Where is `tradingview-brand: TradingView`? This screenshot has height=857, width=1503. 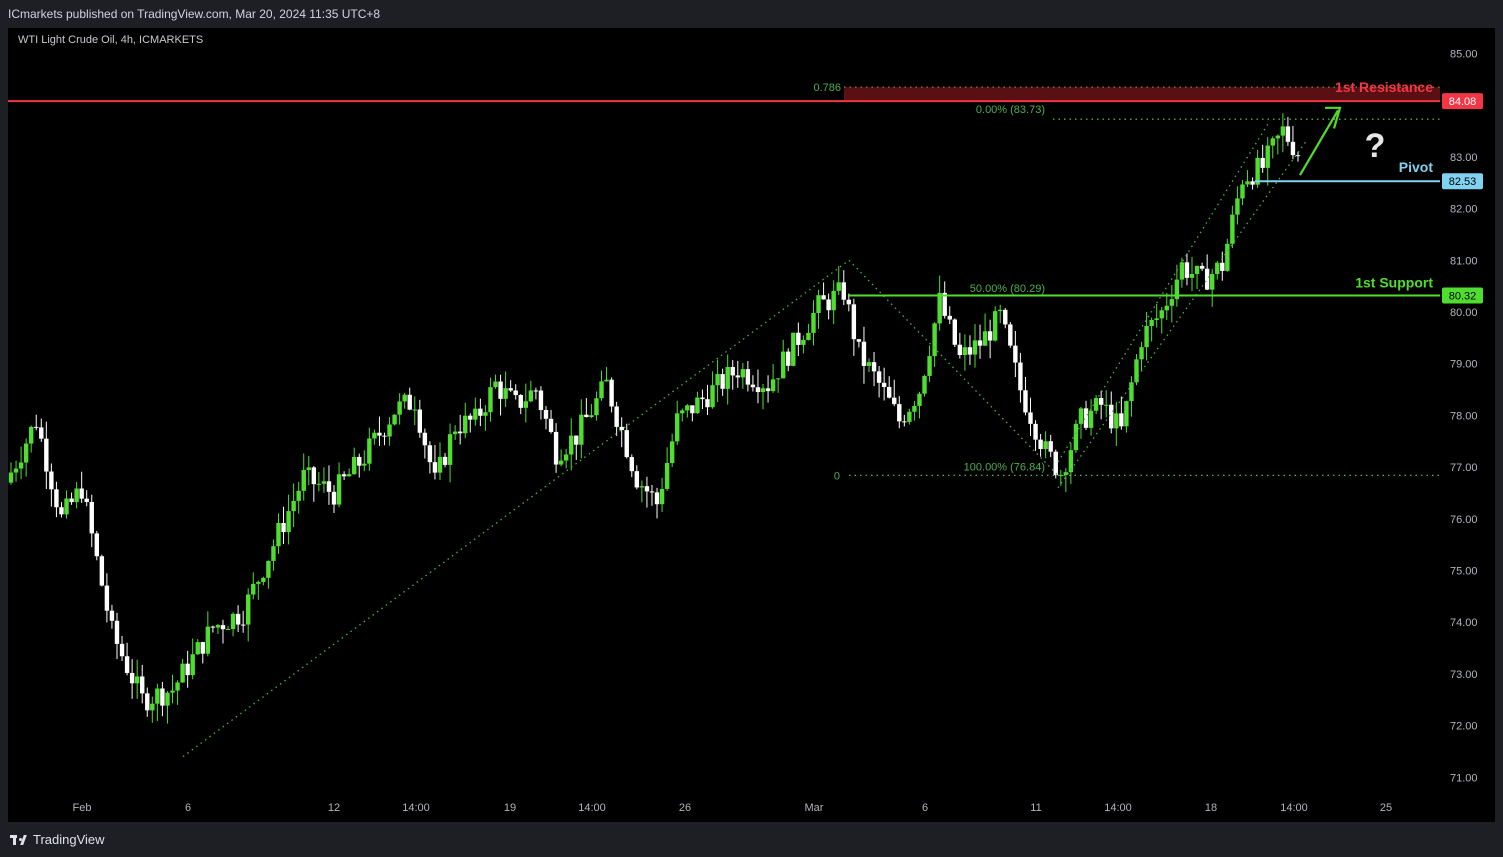 tradingview-brand: TradingView is located at coordinates (57, 839).